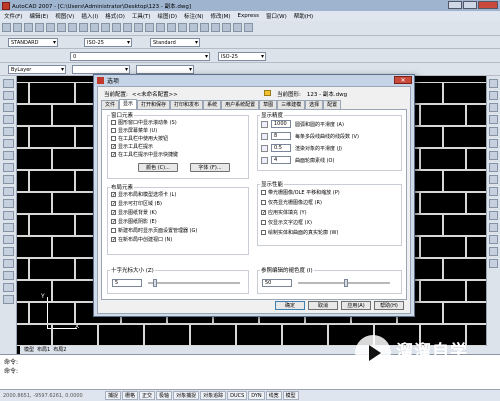 The height and width of the screenshot is (401, 500). Describe the element at coordinates (144, 122) in the screenshot. I see `window-element-checkbox-row: 图形窗口中显示滚动条 (S)` at that location.